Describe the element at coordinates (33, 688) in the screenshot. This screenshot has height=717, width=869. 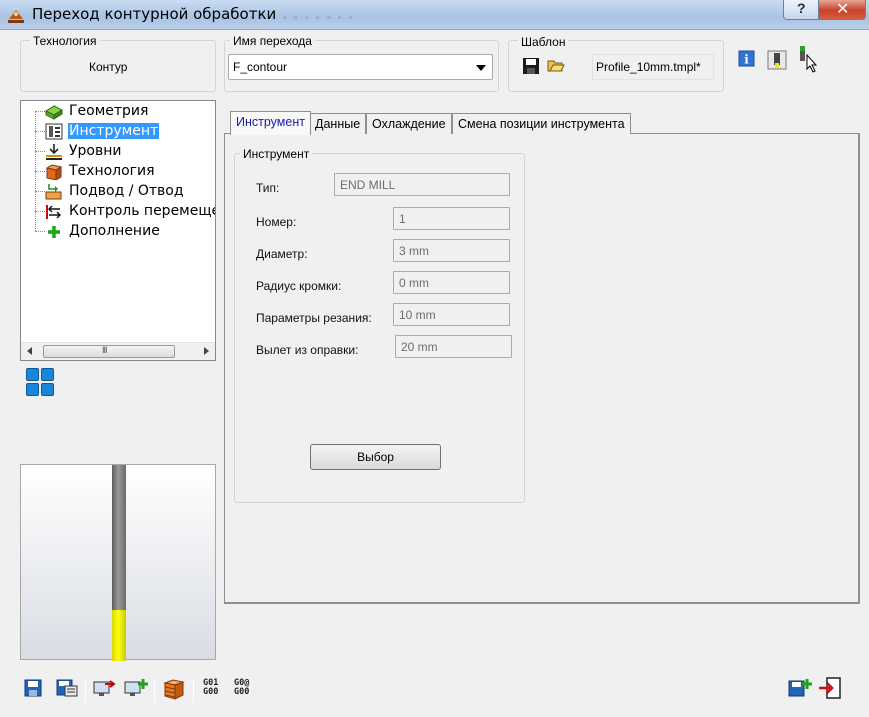
I see `save-icon` at that location.